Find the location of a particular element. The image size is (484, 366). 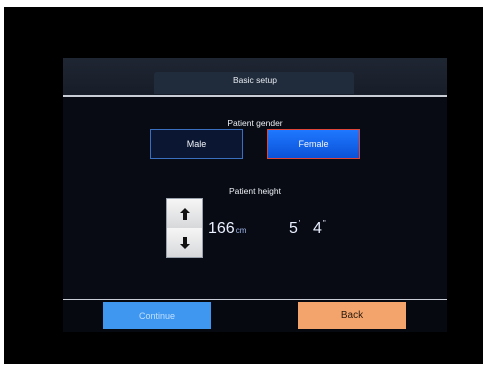

page-title: Basic setup is located at coordinates (255, 80).